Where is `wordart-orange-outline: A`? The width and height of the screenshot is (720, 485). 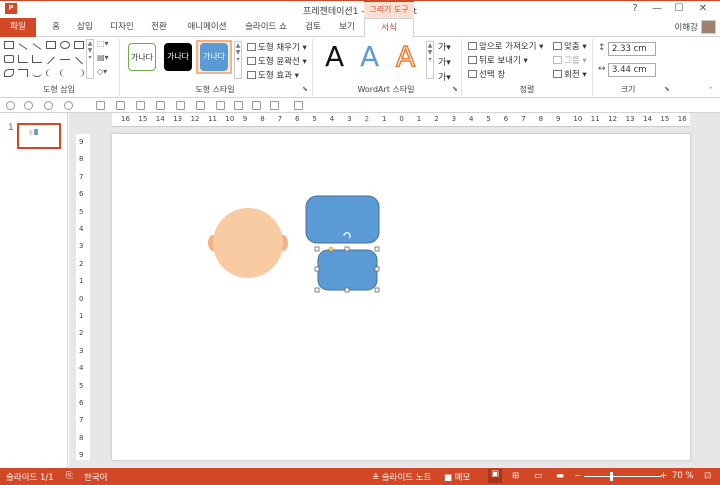 wordart-orange-outline: A is located at coordinates (405, 57).